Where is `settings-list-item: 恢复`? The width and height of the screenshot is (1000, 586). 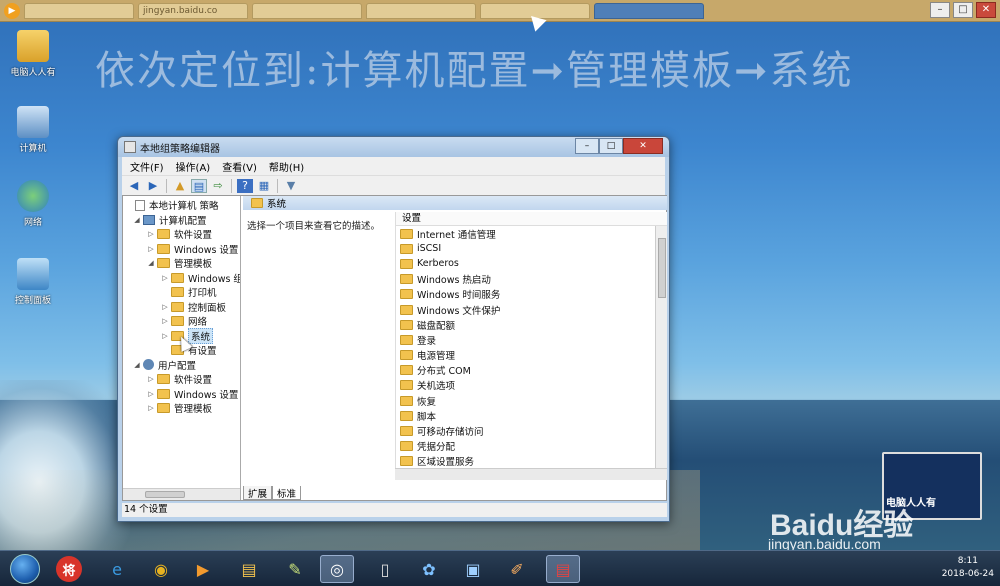
settings-list-item: 恢复 is located at coordinates (531, 400).